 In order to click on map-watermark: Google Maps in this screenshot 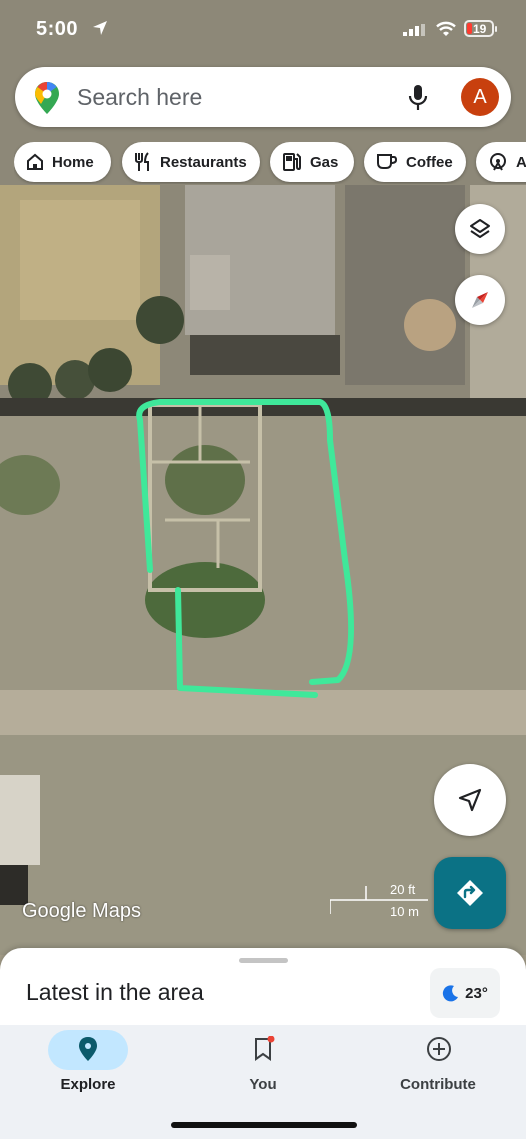, I will do `click(81, 911)`.